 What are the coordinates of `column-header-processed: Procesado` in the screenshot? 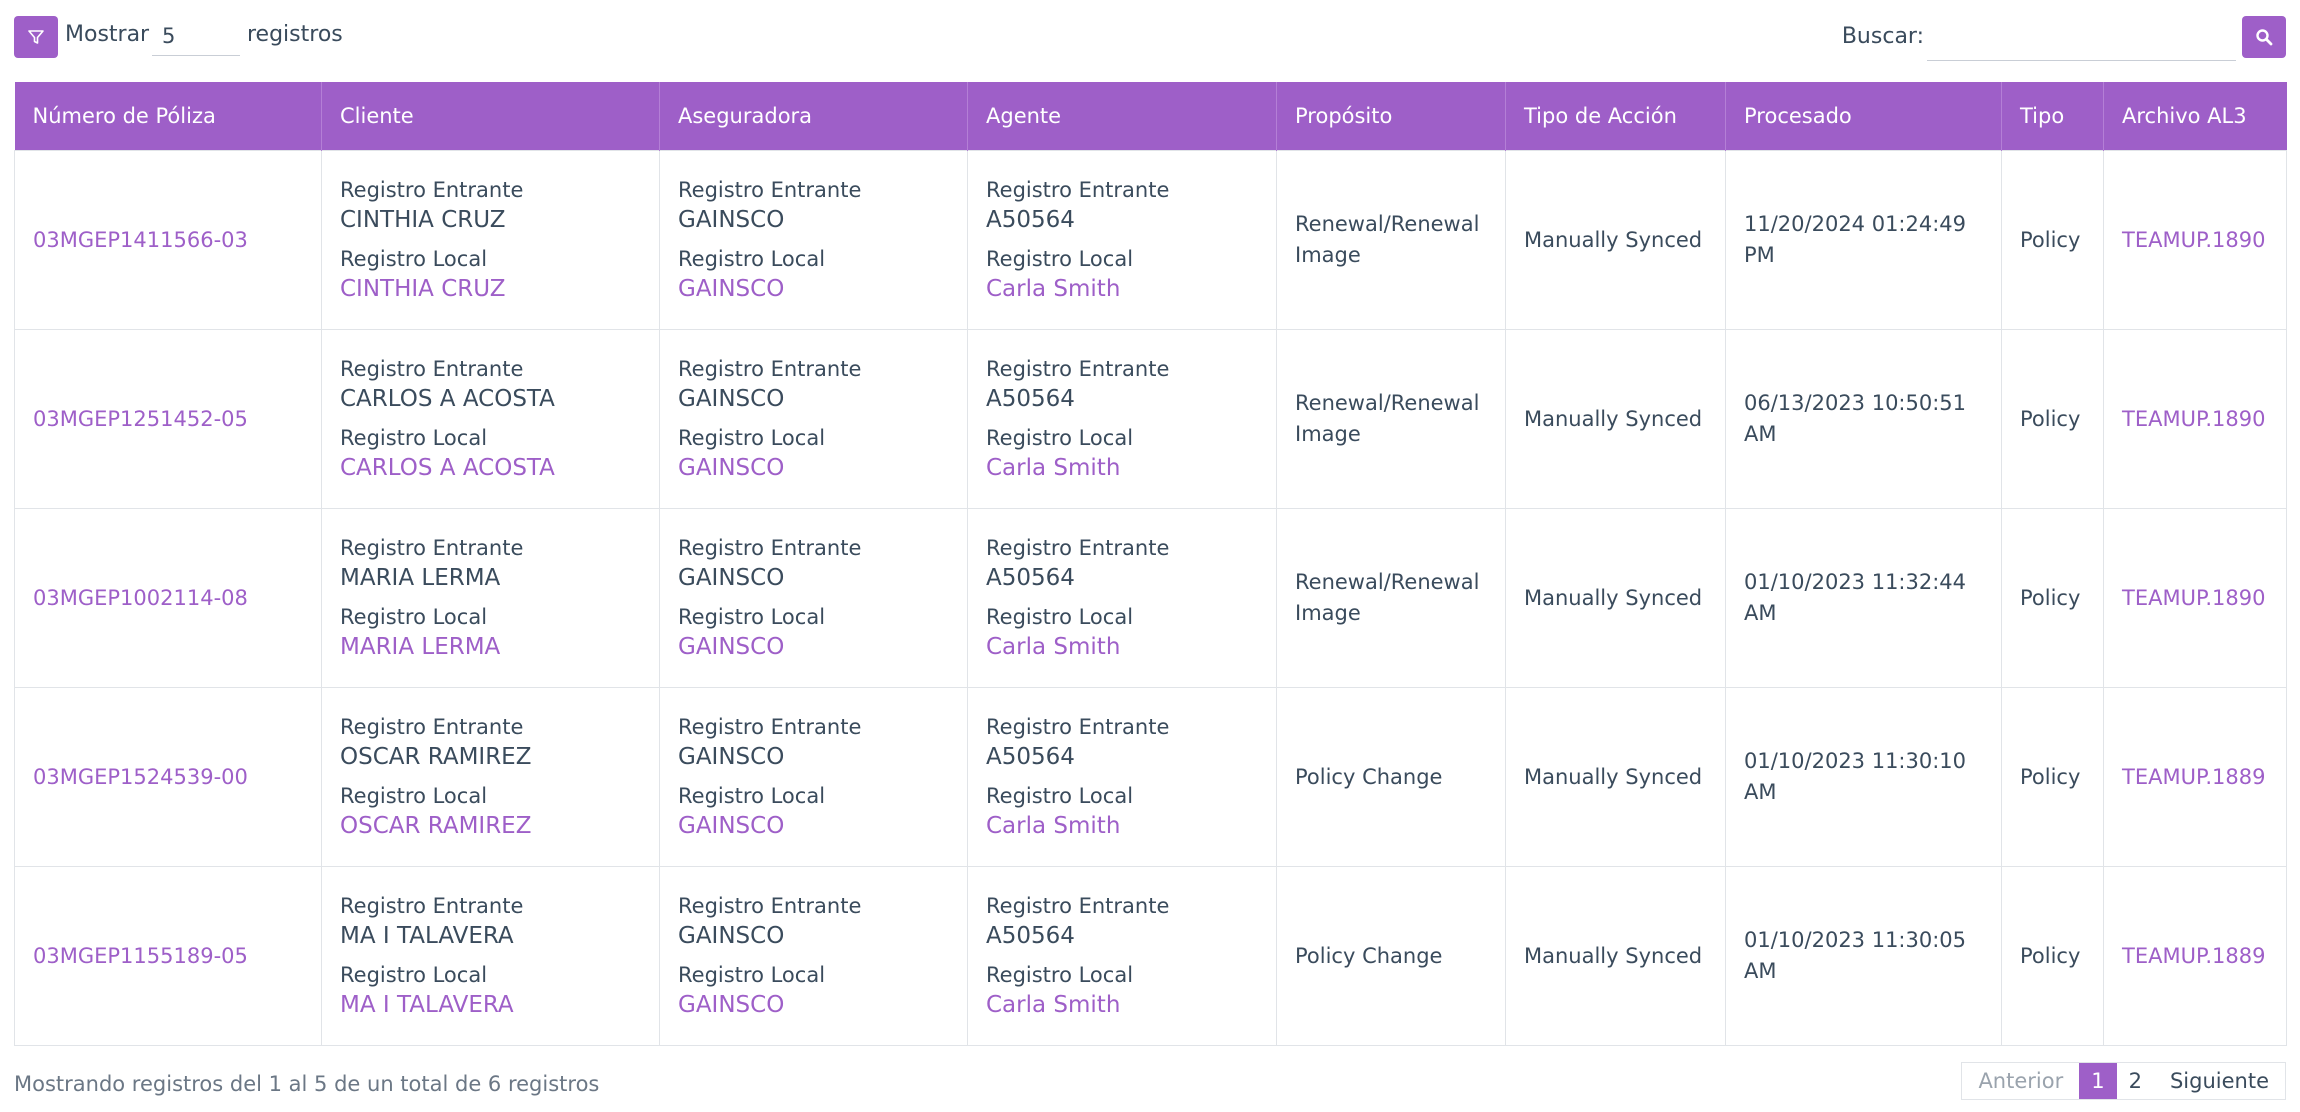 It's located at (1863, 116).